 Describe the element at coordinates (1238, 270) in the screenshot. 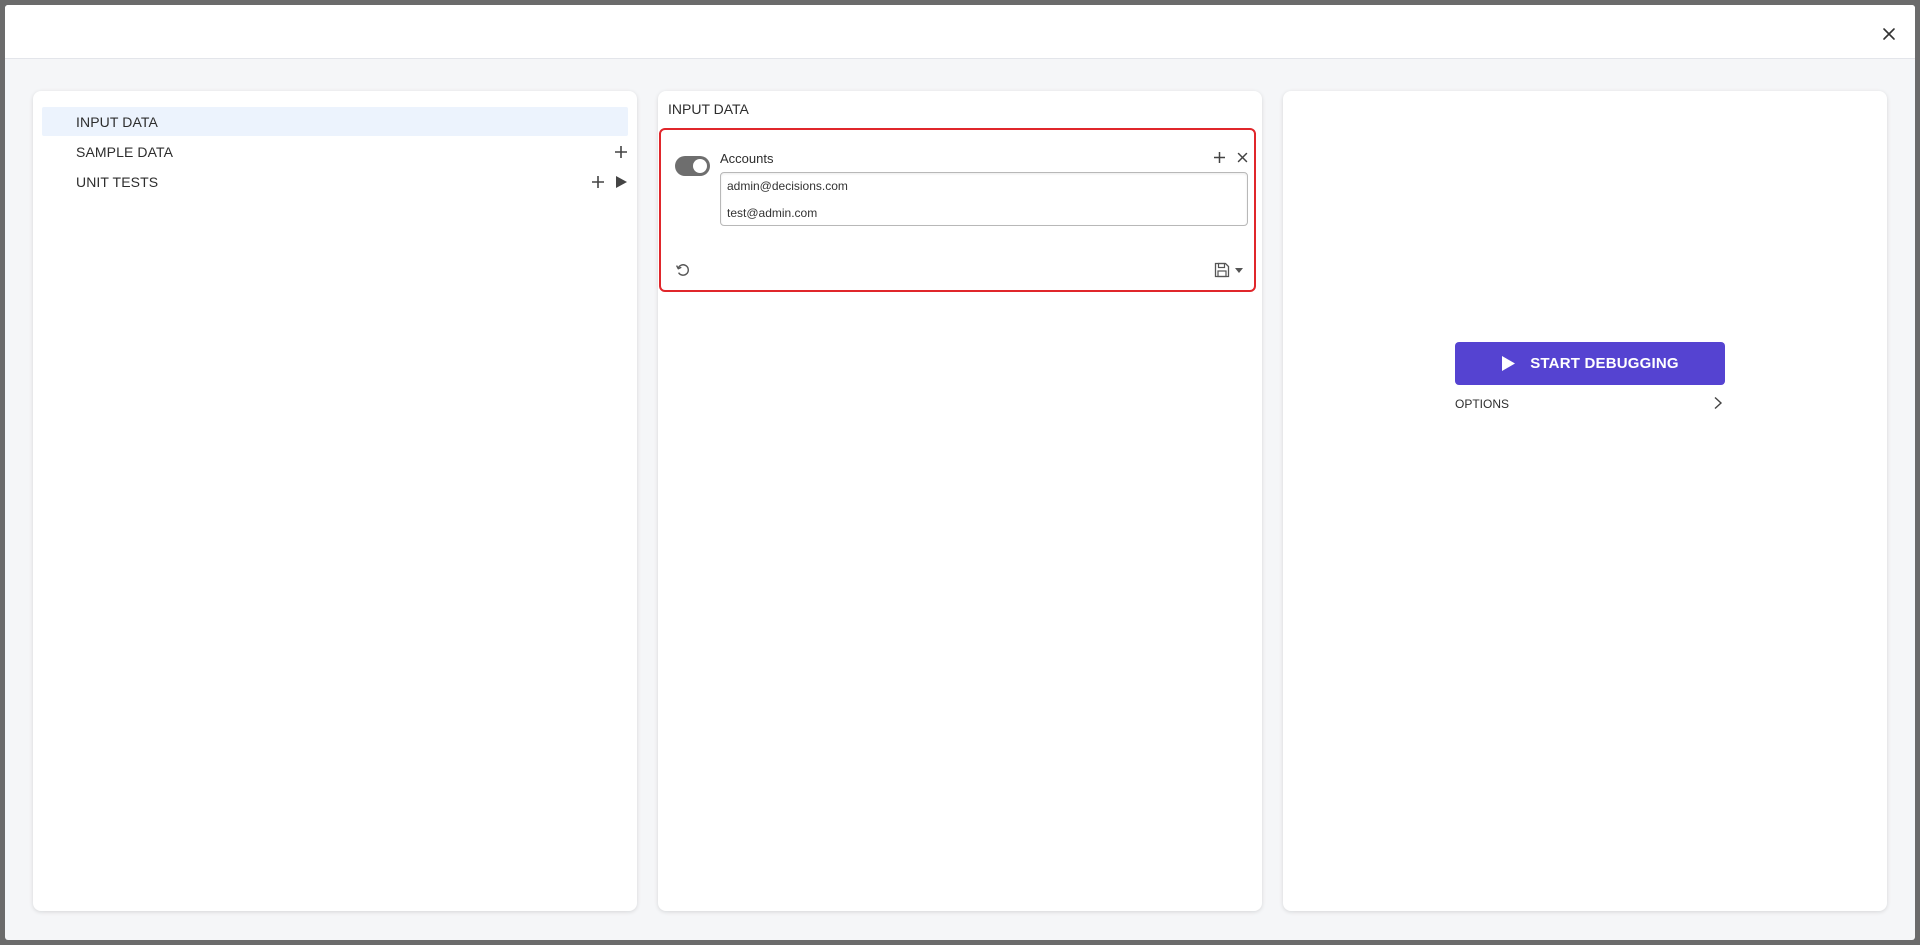

I see `caret-down-icon` at that location.